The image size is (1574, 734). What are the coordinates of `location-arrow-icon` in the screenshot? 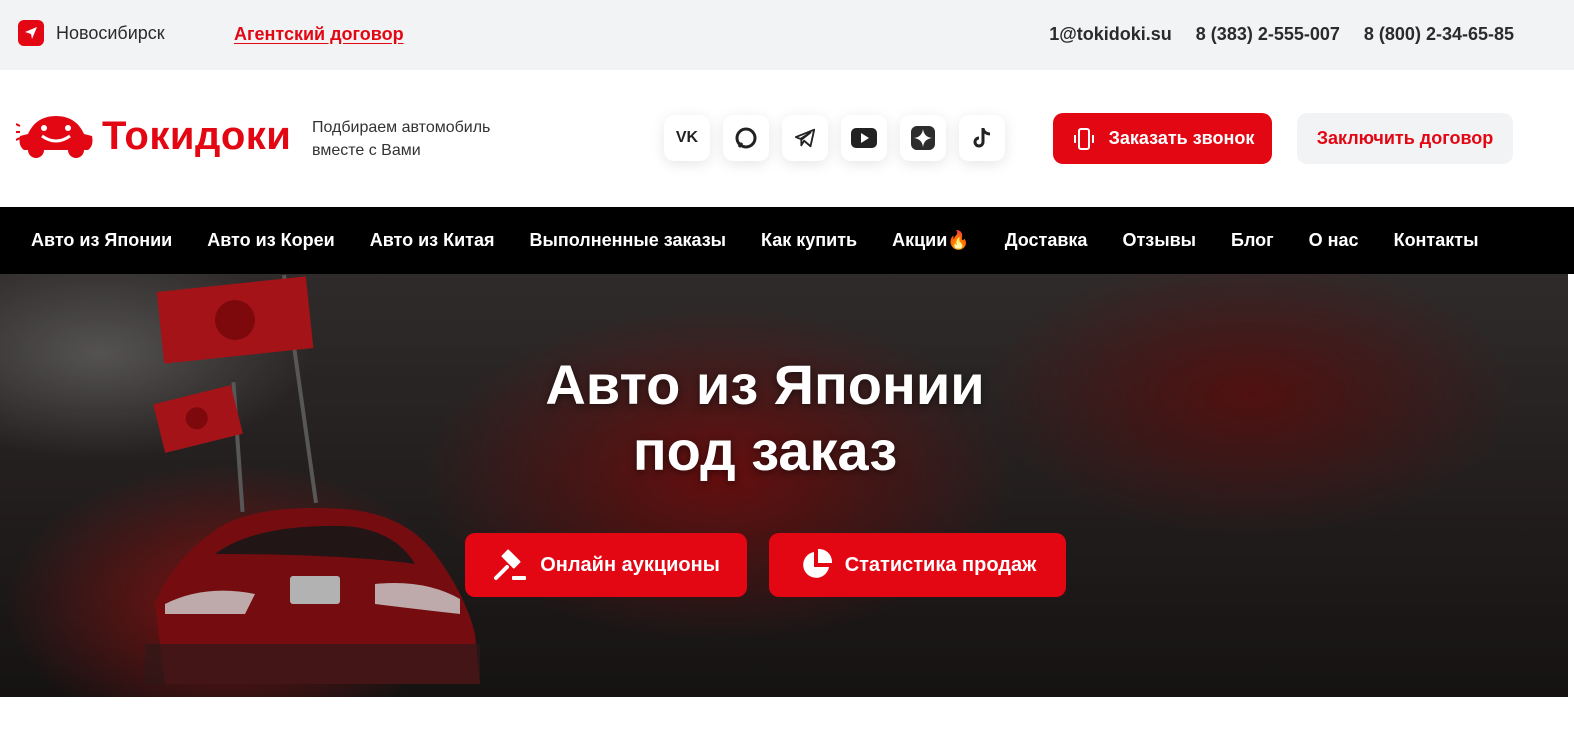 It's located at (31, 33).